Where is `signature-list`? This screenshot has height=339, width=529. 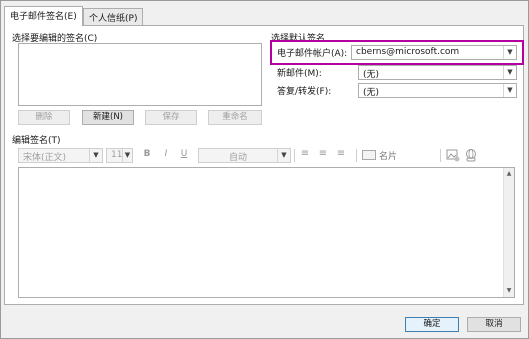
signature-list is located at coordinates (140, 74).